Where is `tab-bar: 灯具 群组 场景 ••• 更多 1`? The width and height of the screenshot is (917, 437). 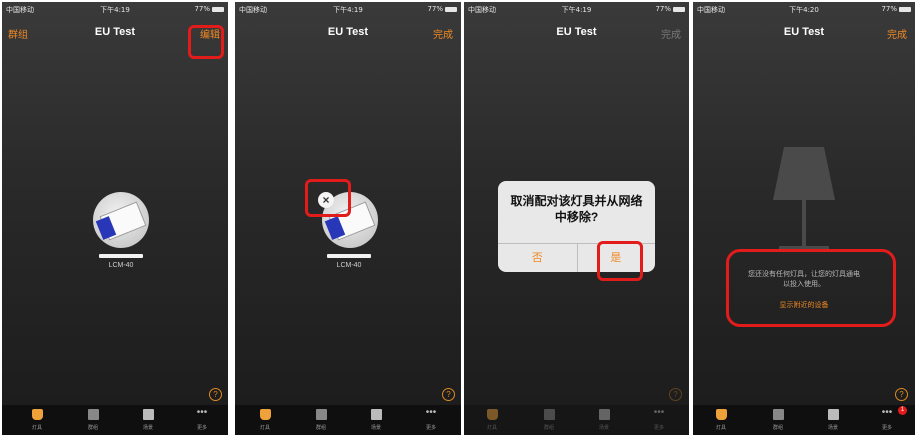
tab-bar: 灯具 群组 场景 ••• 更多 1 is located at coordinates (804, 420).